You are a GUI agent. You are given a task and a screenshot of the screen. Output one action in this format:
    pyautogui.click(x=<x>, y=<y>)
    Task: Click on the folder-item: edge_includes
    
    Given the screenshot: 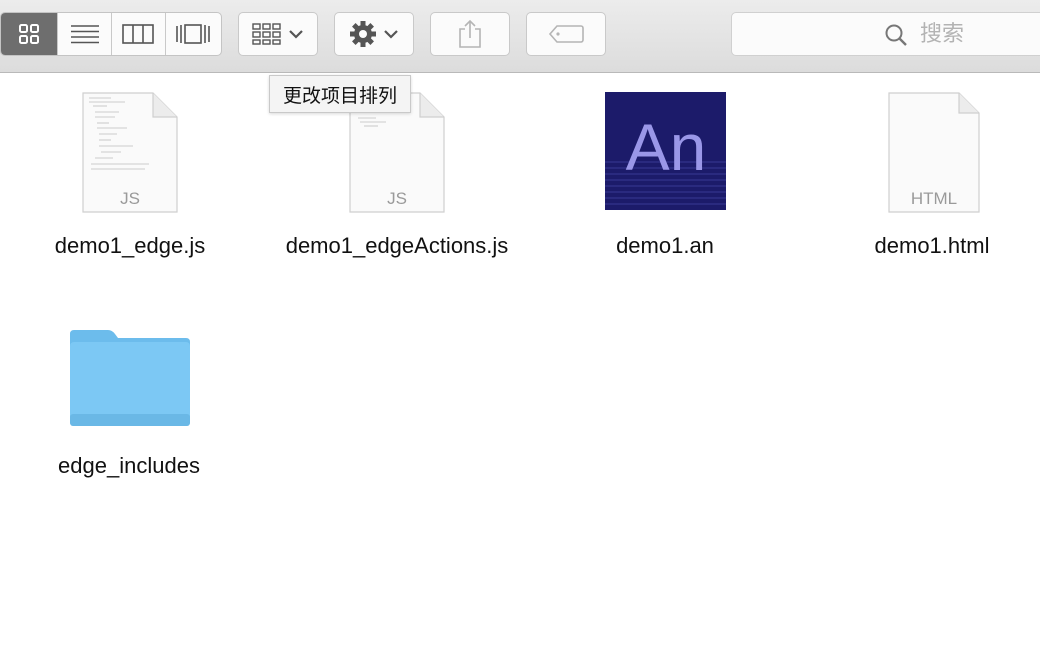 What is the action you would take?
    pyautogui.click(x=129, y=410)
    